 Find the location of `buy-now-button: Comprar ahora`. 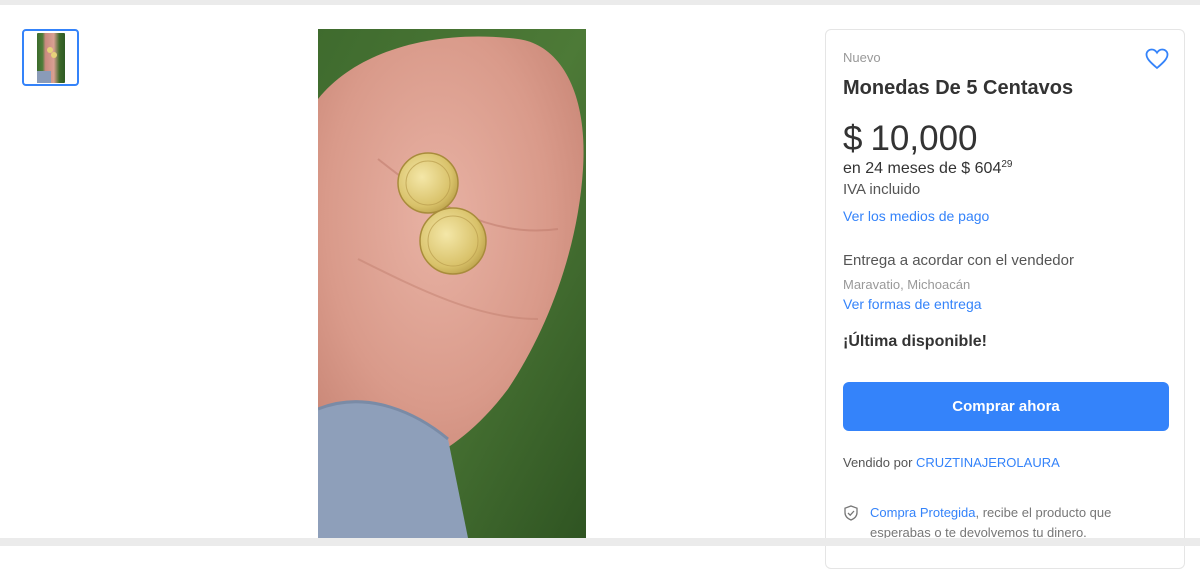

buy-now-button: Comprar ahora is located at coordinates (1006, 406).